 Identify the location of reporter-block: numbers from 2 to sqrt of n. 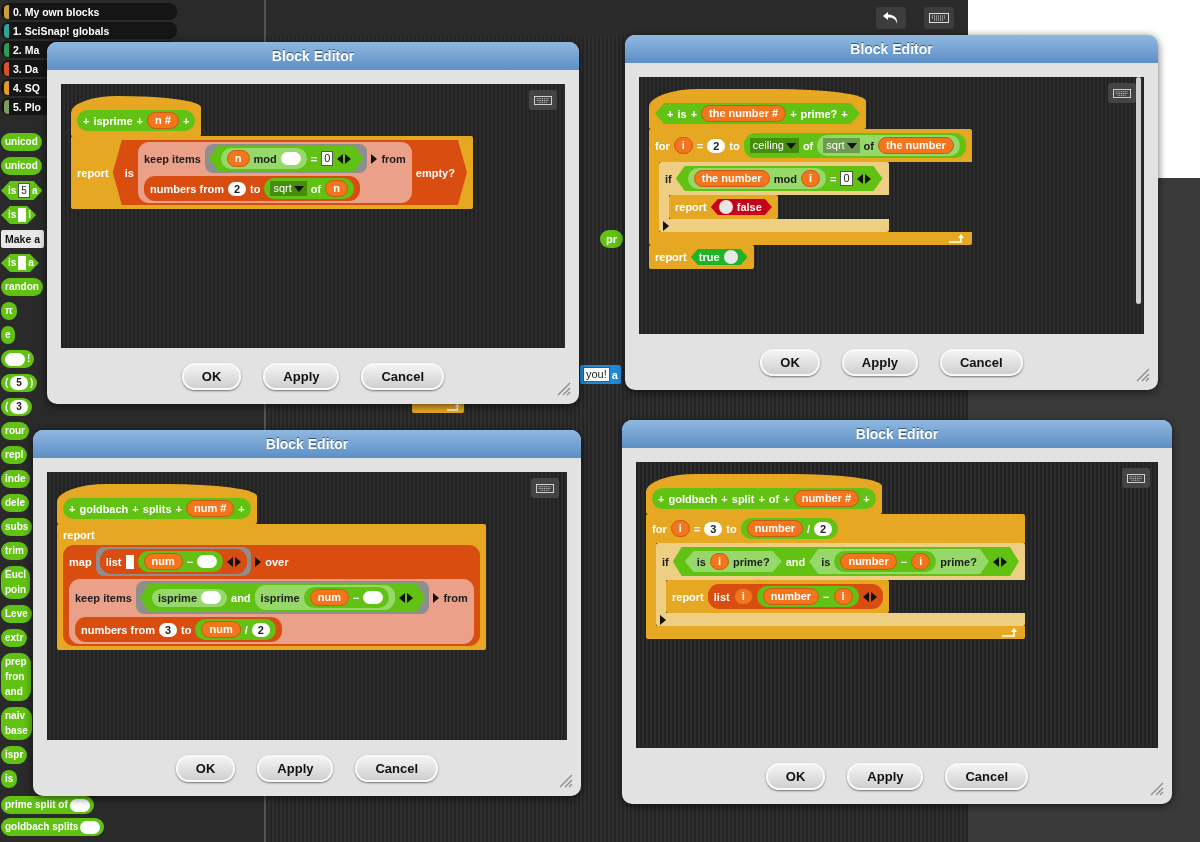
(251, 188).